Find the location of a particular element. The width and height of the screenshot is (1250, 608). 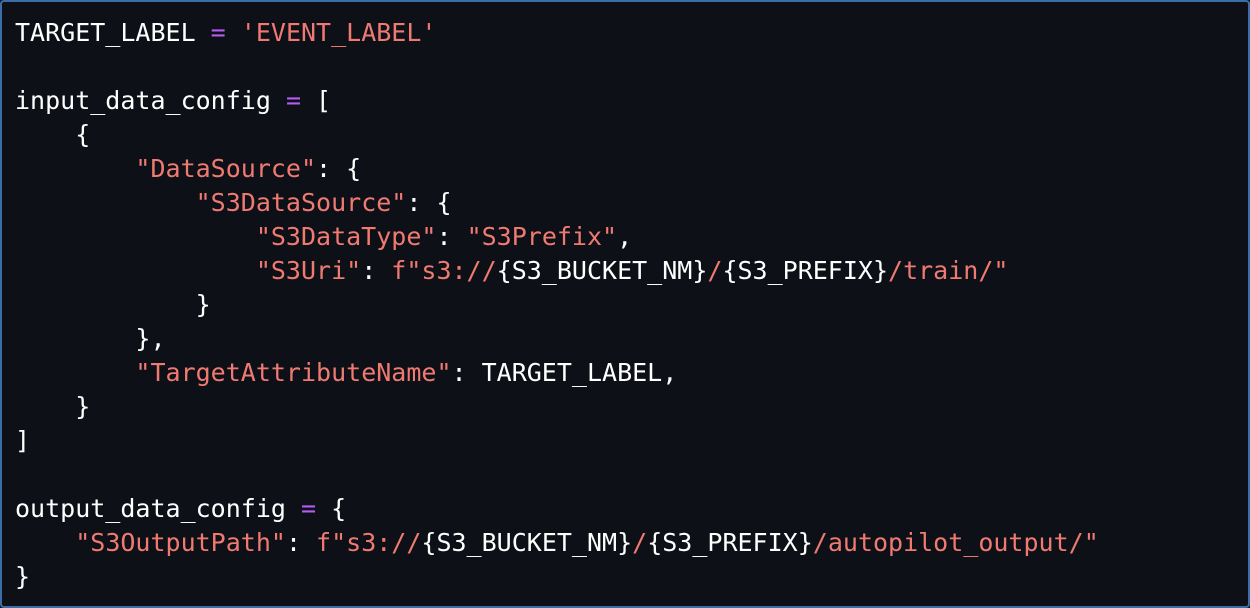

code-token-string: 'EVENT_LABEL' is located at coordinates (338, 32).